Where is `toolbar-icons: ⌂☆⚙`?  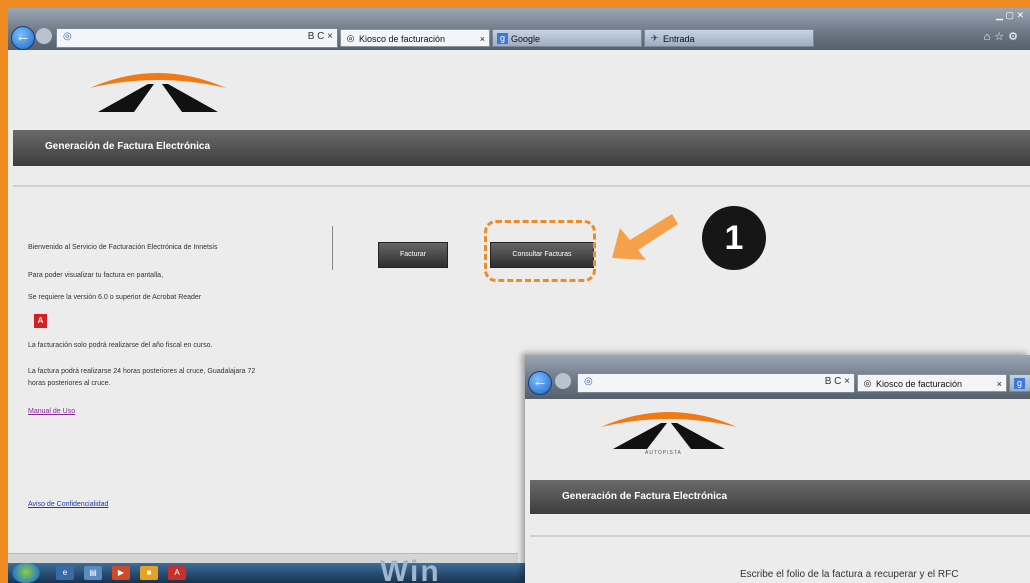 toolbar-icons: ⌂☆⚙ is located at coordinates (1003, 36).